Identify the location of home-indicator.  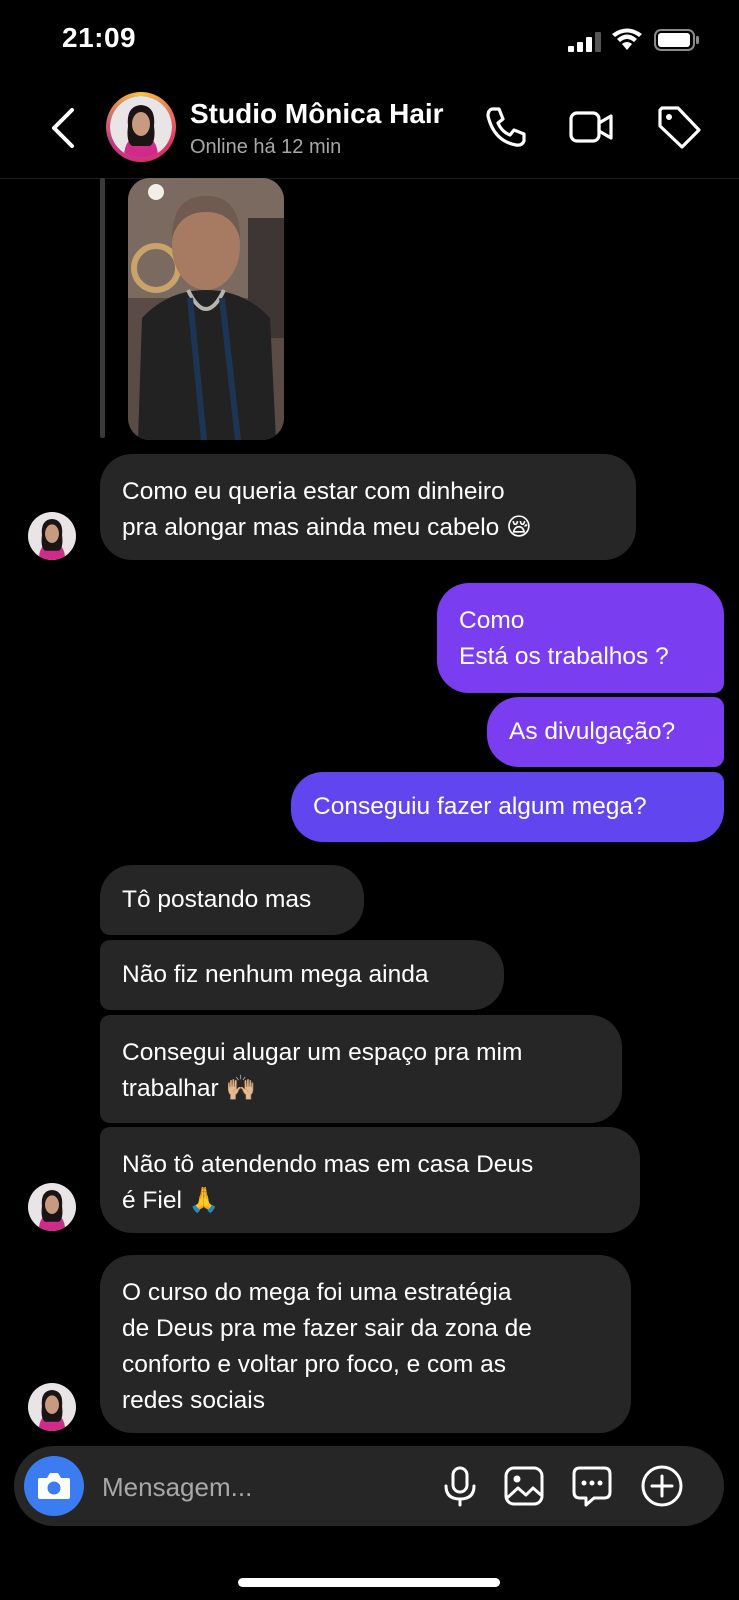
(369, 1582).